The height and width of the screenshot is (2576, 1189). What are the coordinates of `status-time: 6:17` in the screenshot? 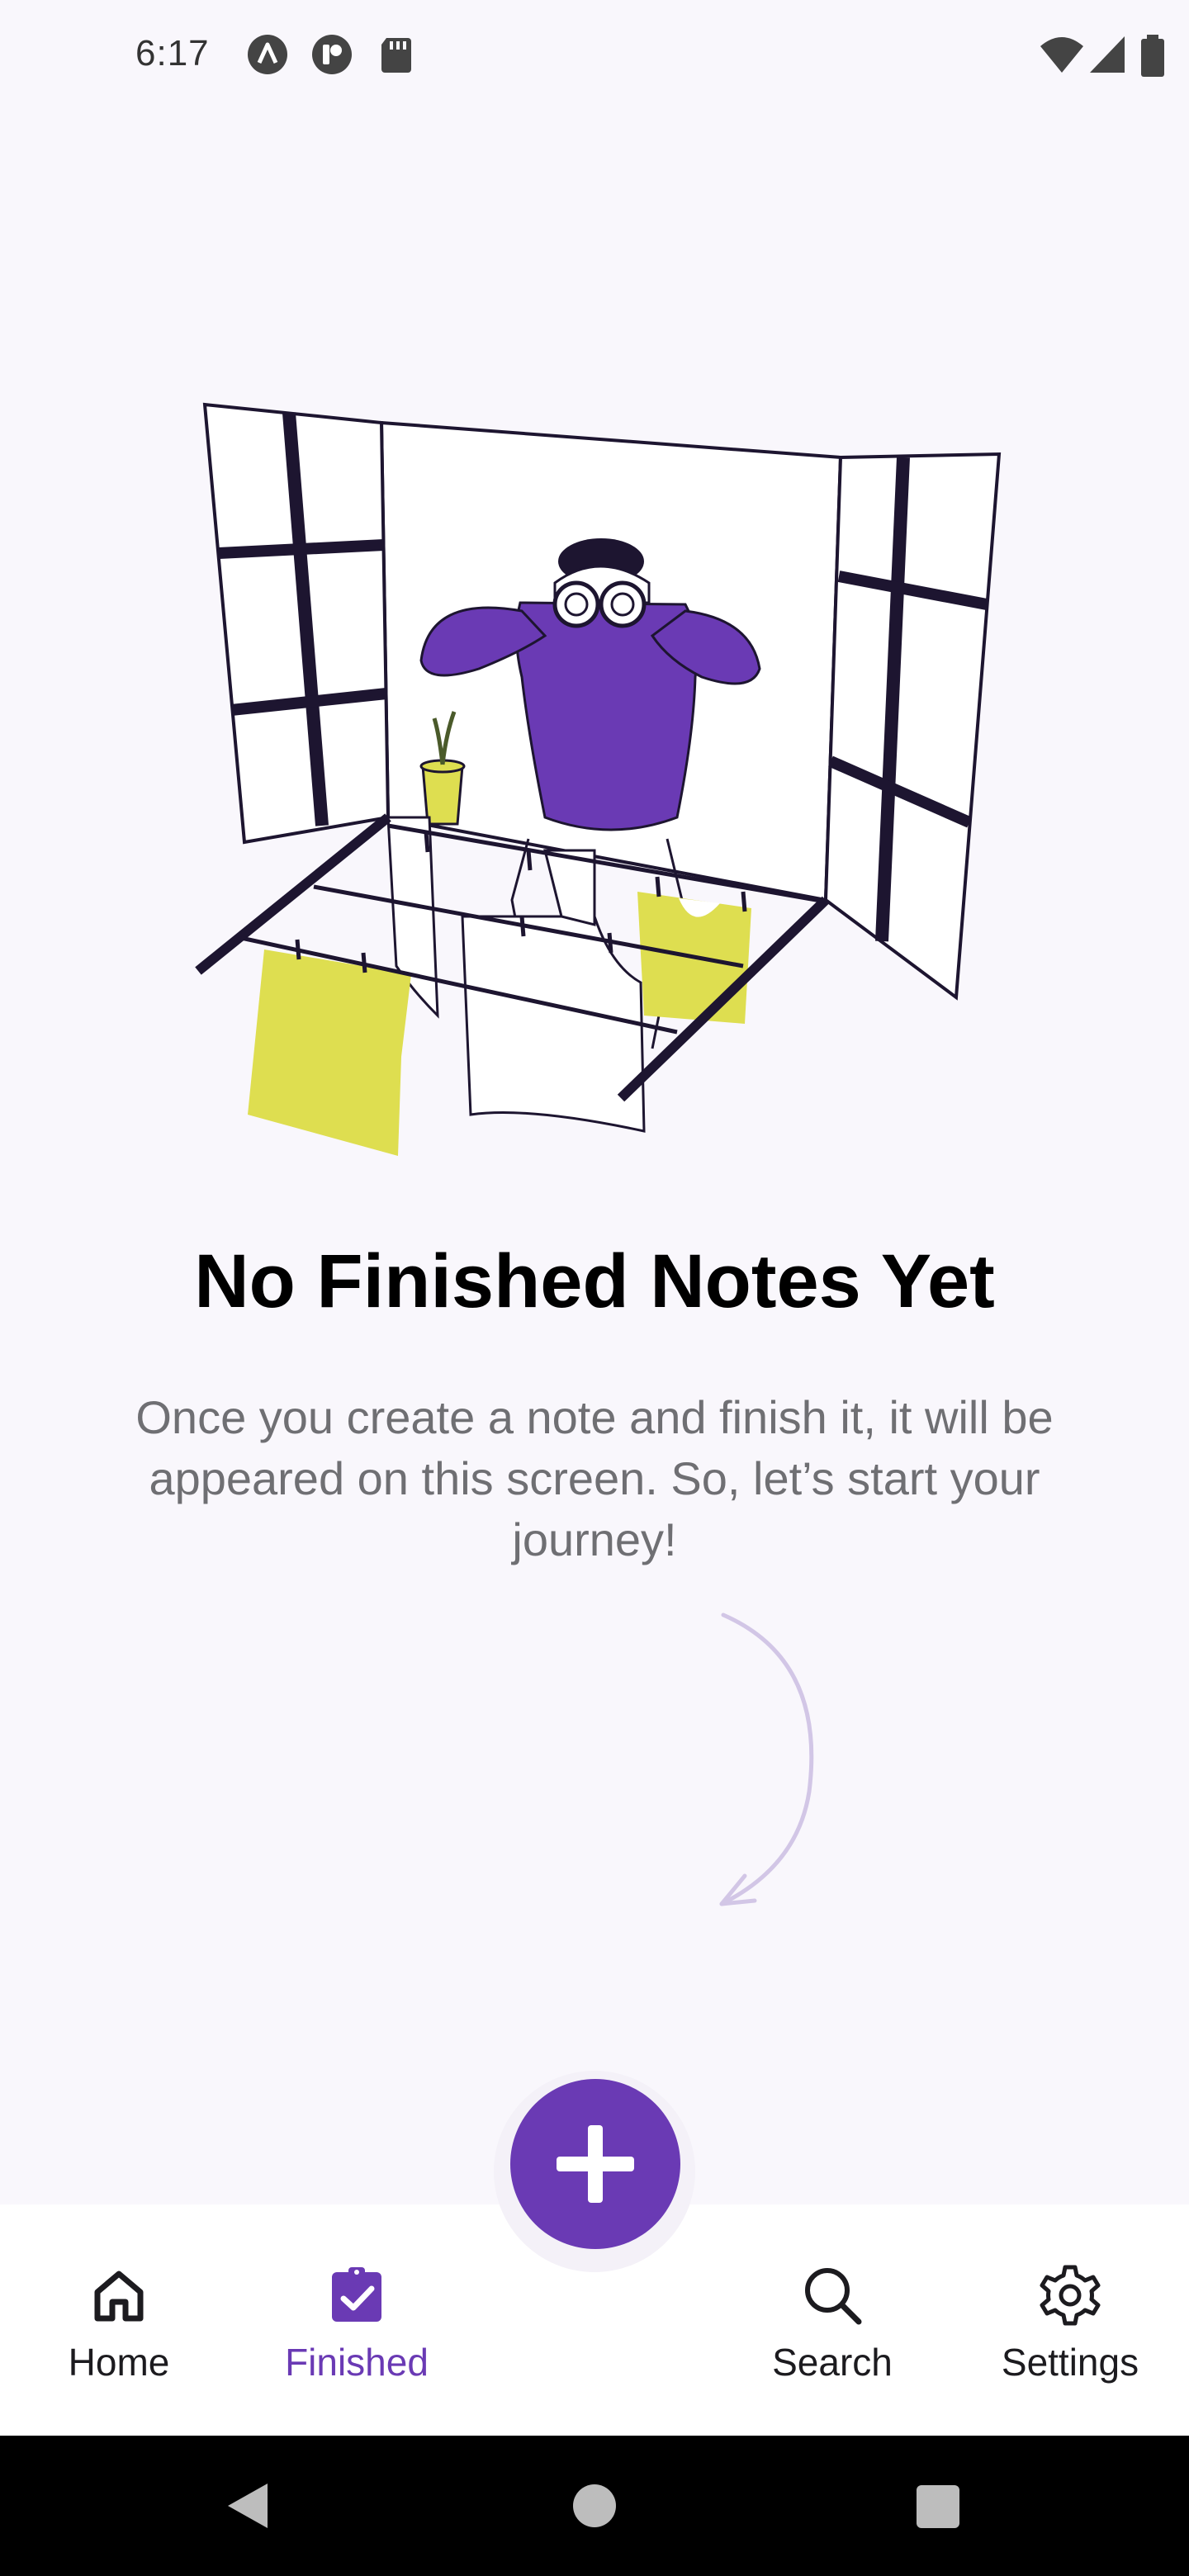 It's located at (172, 53).